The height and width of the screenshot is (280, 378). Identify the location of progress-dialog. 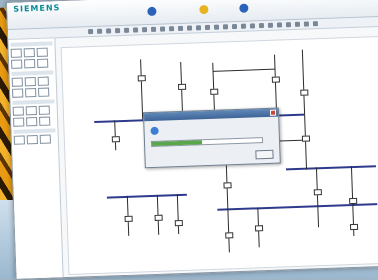
(211, 138).